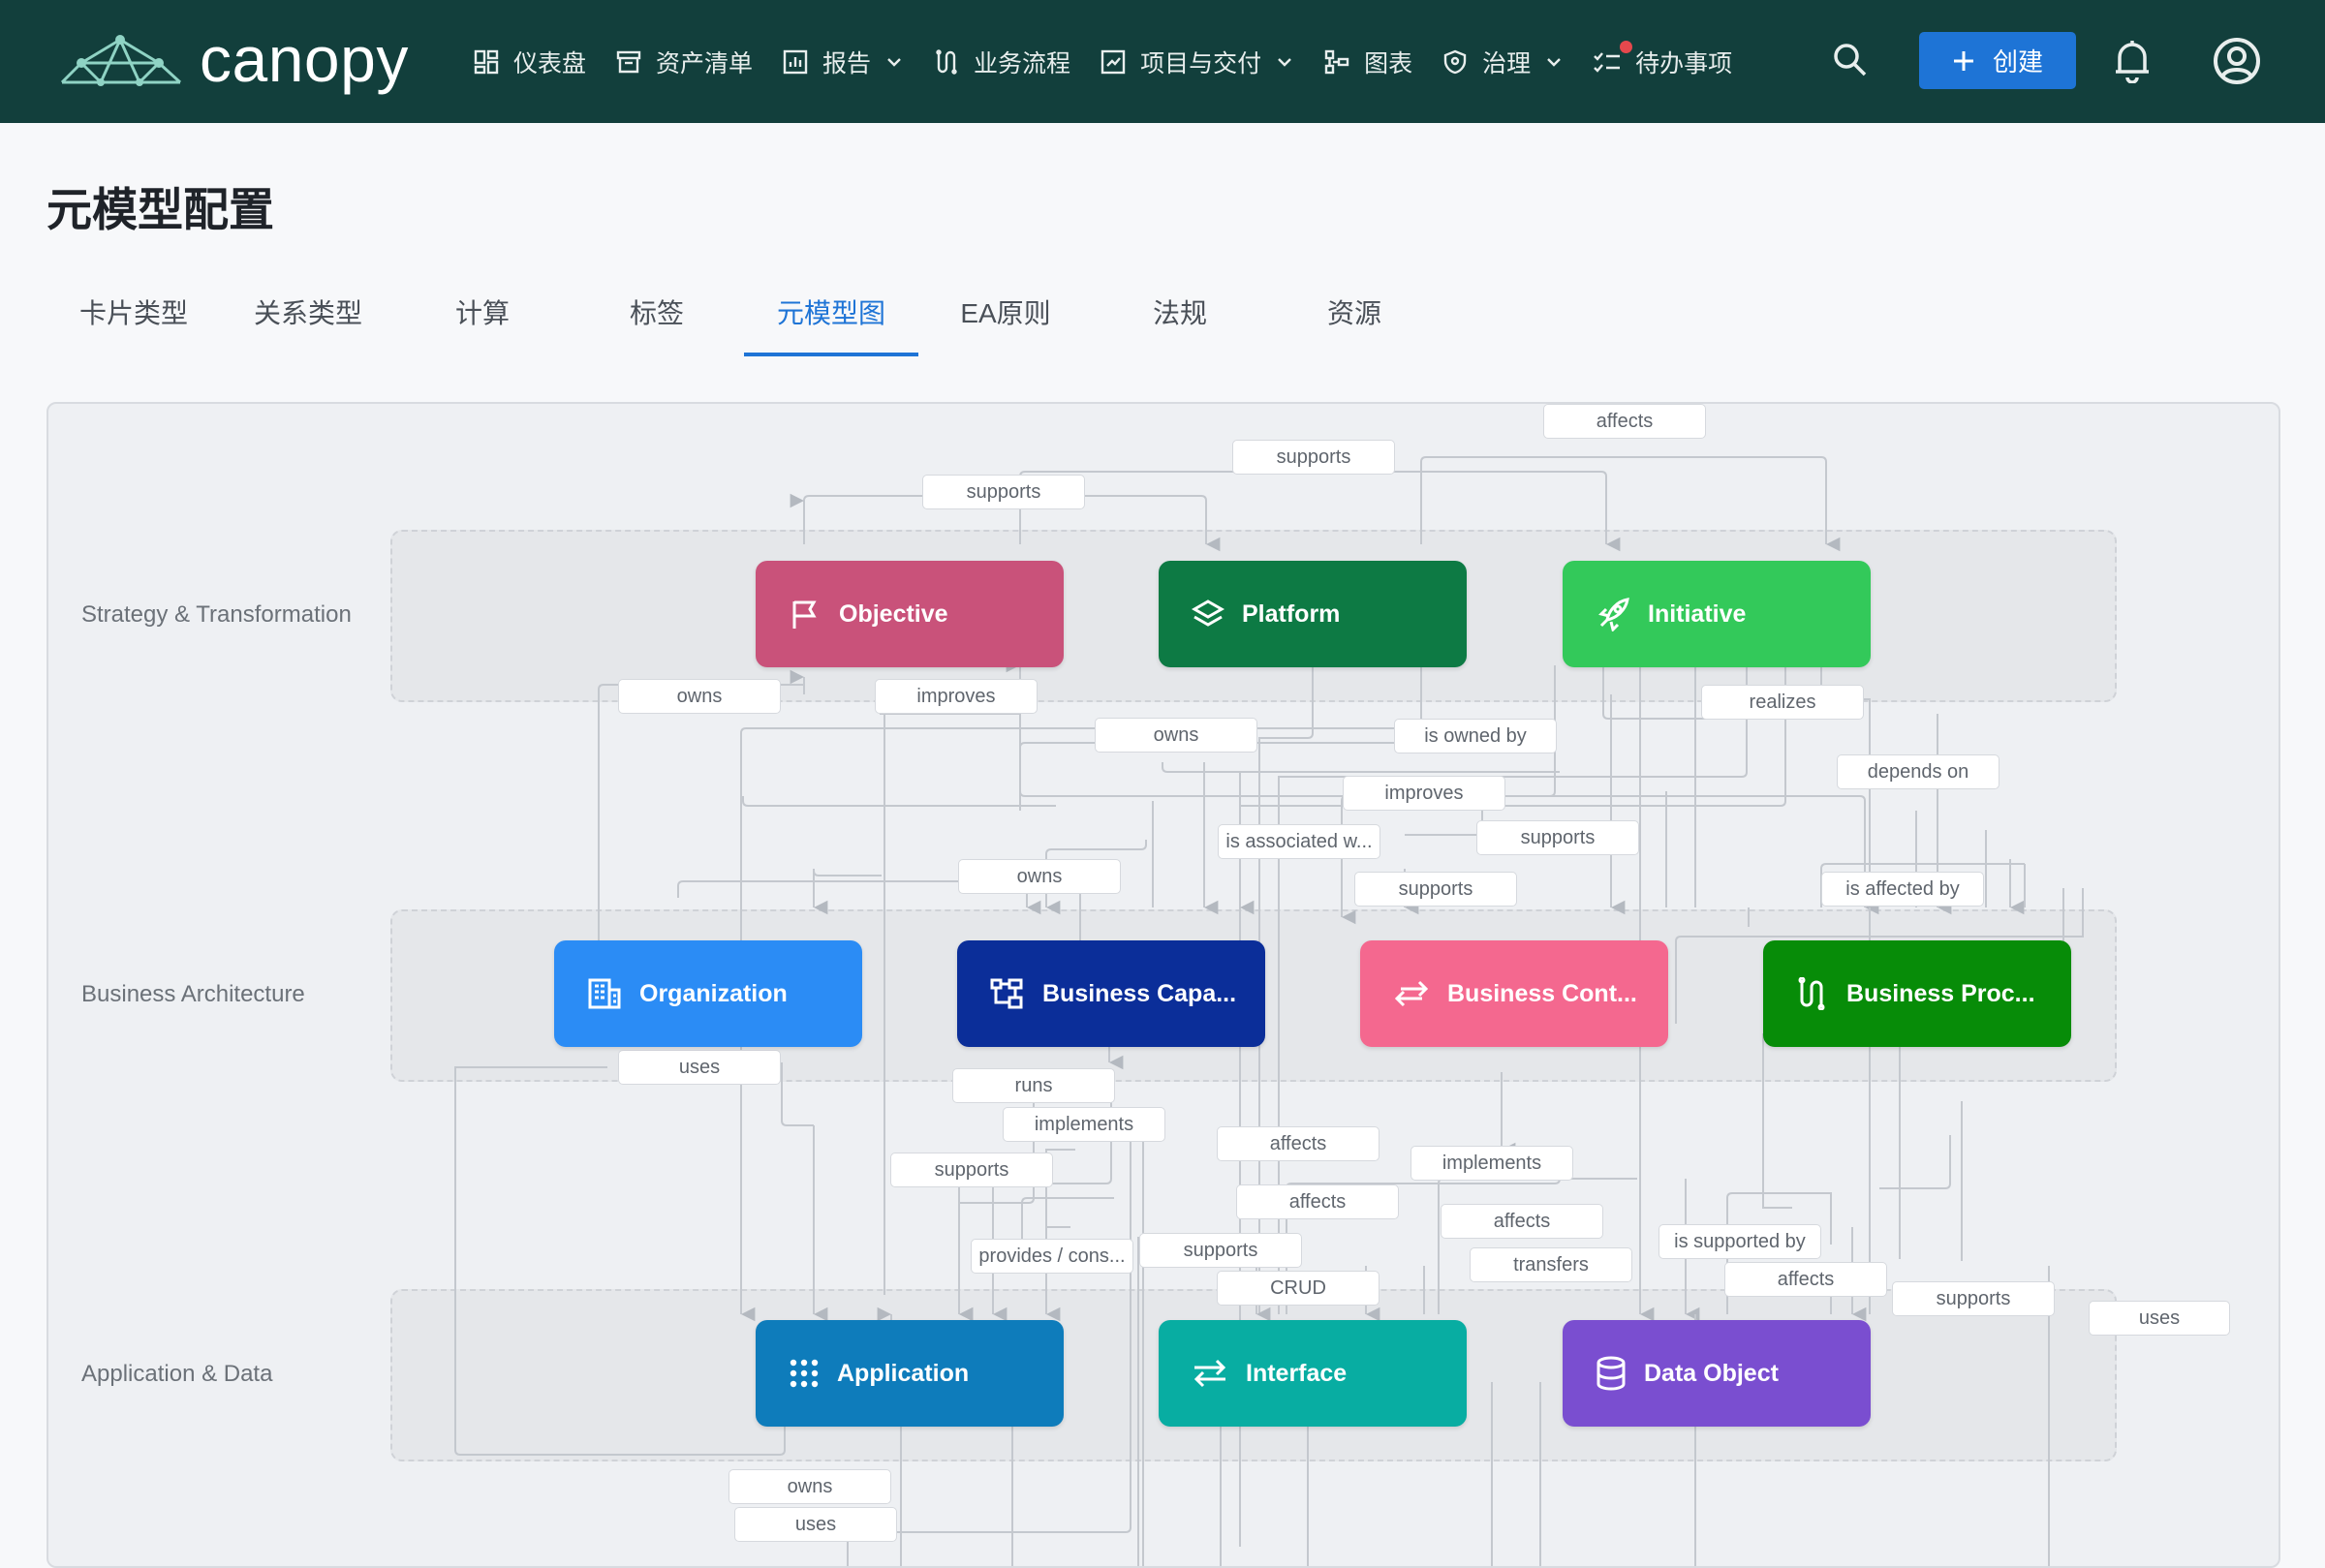  I want to click on edge-label: runs, so click(1033, 1085).